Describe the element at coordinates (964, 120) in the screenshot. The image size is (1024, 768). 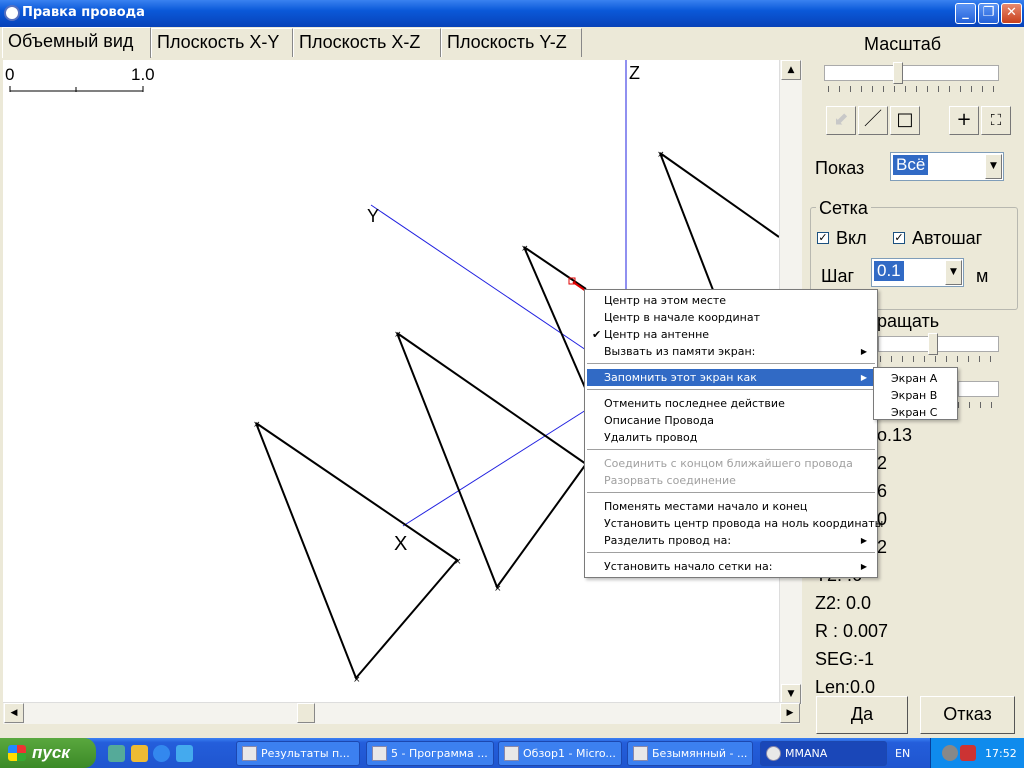
I see `add-button: +` at that location.